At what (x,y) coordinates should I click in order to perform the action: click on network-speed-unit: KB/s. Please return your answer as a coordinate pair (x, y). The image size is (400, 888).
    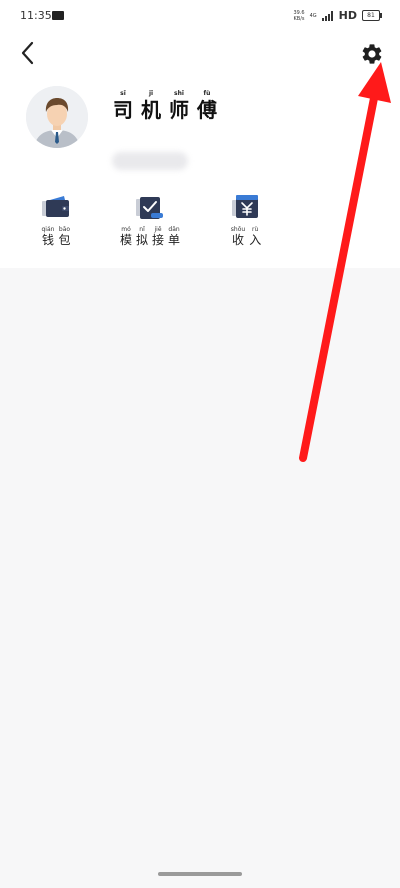
    Looking at the image, I should click on (299, 18).